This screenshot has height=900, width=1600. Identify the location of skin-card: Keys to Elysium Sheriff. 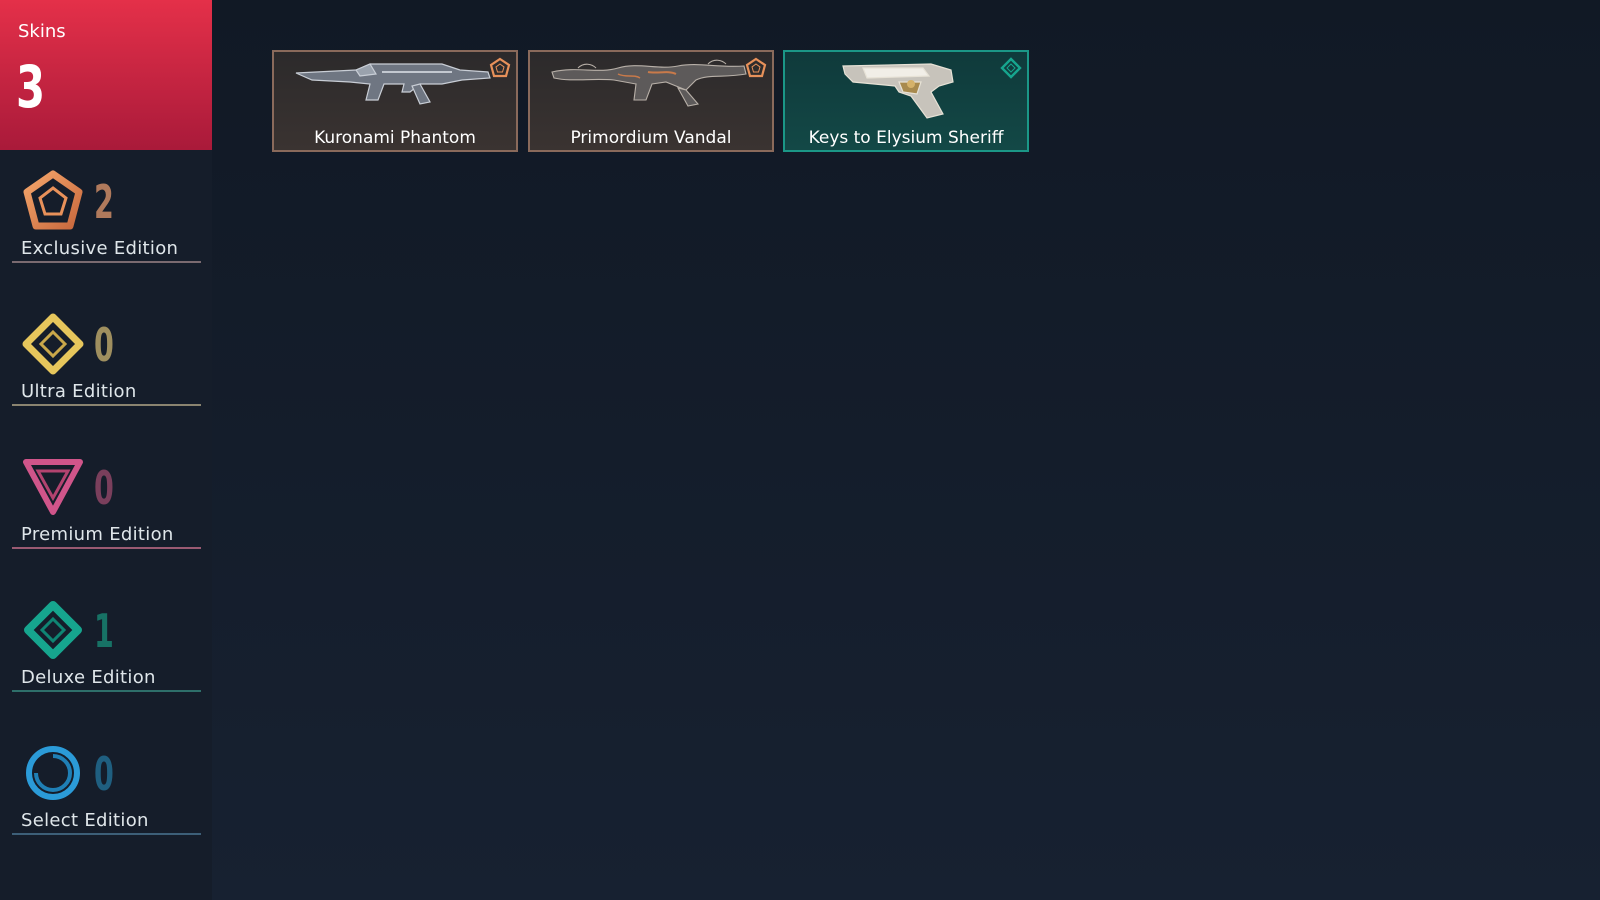
(906, 101).